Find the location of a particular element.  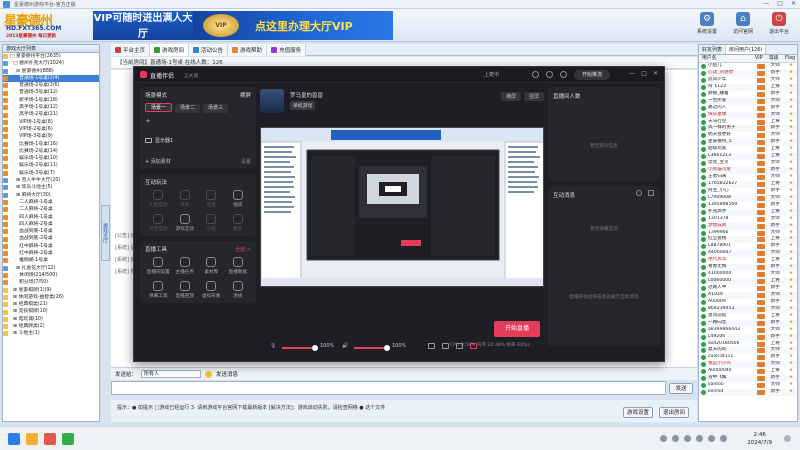

speaker-icon: 🔊 is located at coordinates (345, 346).